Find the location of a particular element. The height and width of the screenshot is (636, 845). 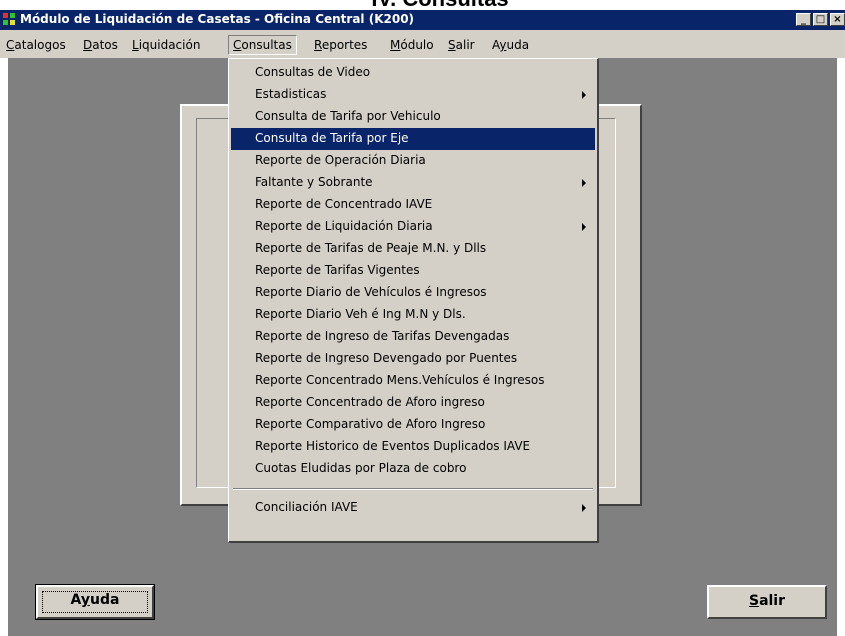

menu-item-devengado-puentes: Reporte de Ingreso Devengado por Puentes is located at coordinates (413, 359).